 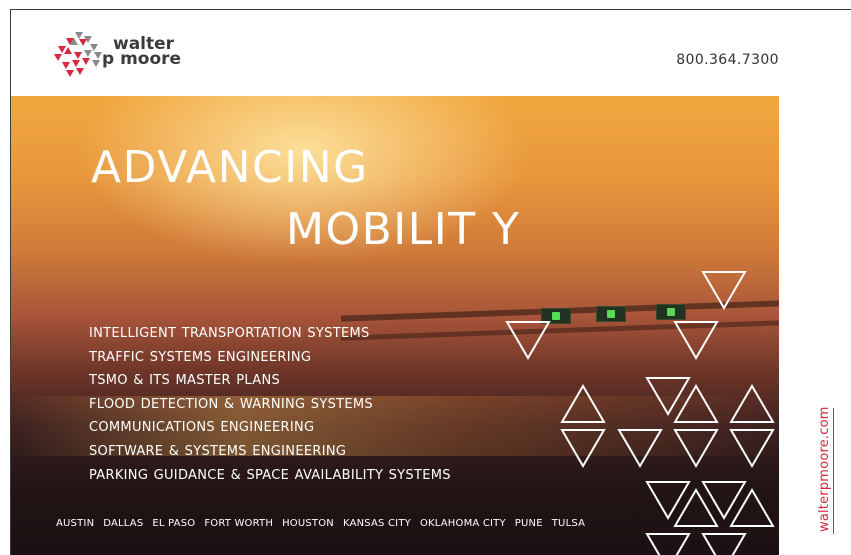 I want to click on brand-logo: walter p moore, so click(x=132, y=56).